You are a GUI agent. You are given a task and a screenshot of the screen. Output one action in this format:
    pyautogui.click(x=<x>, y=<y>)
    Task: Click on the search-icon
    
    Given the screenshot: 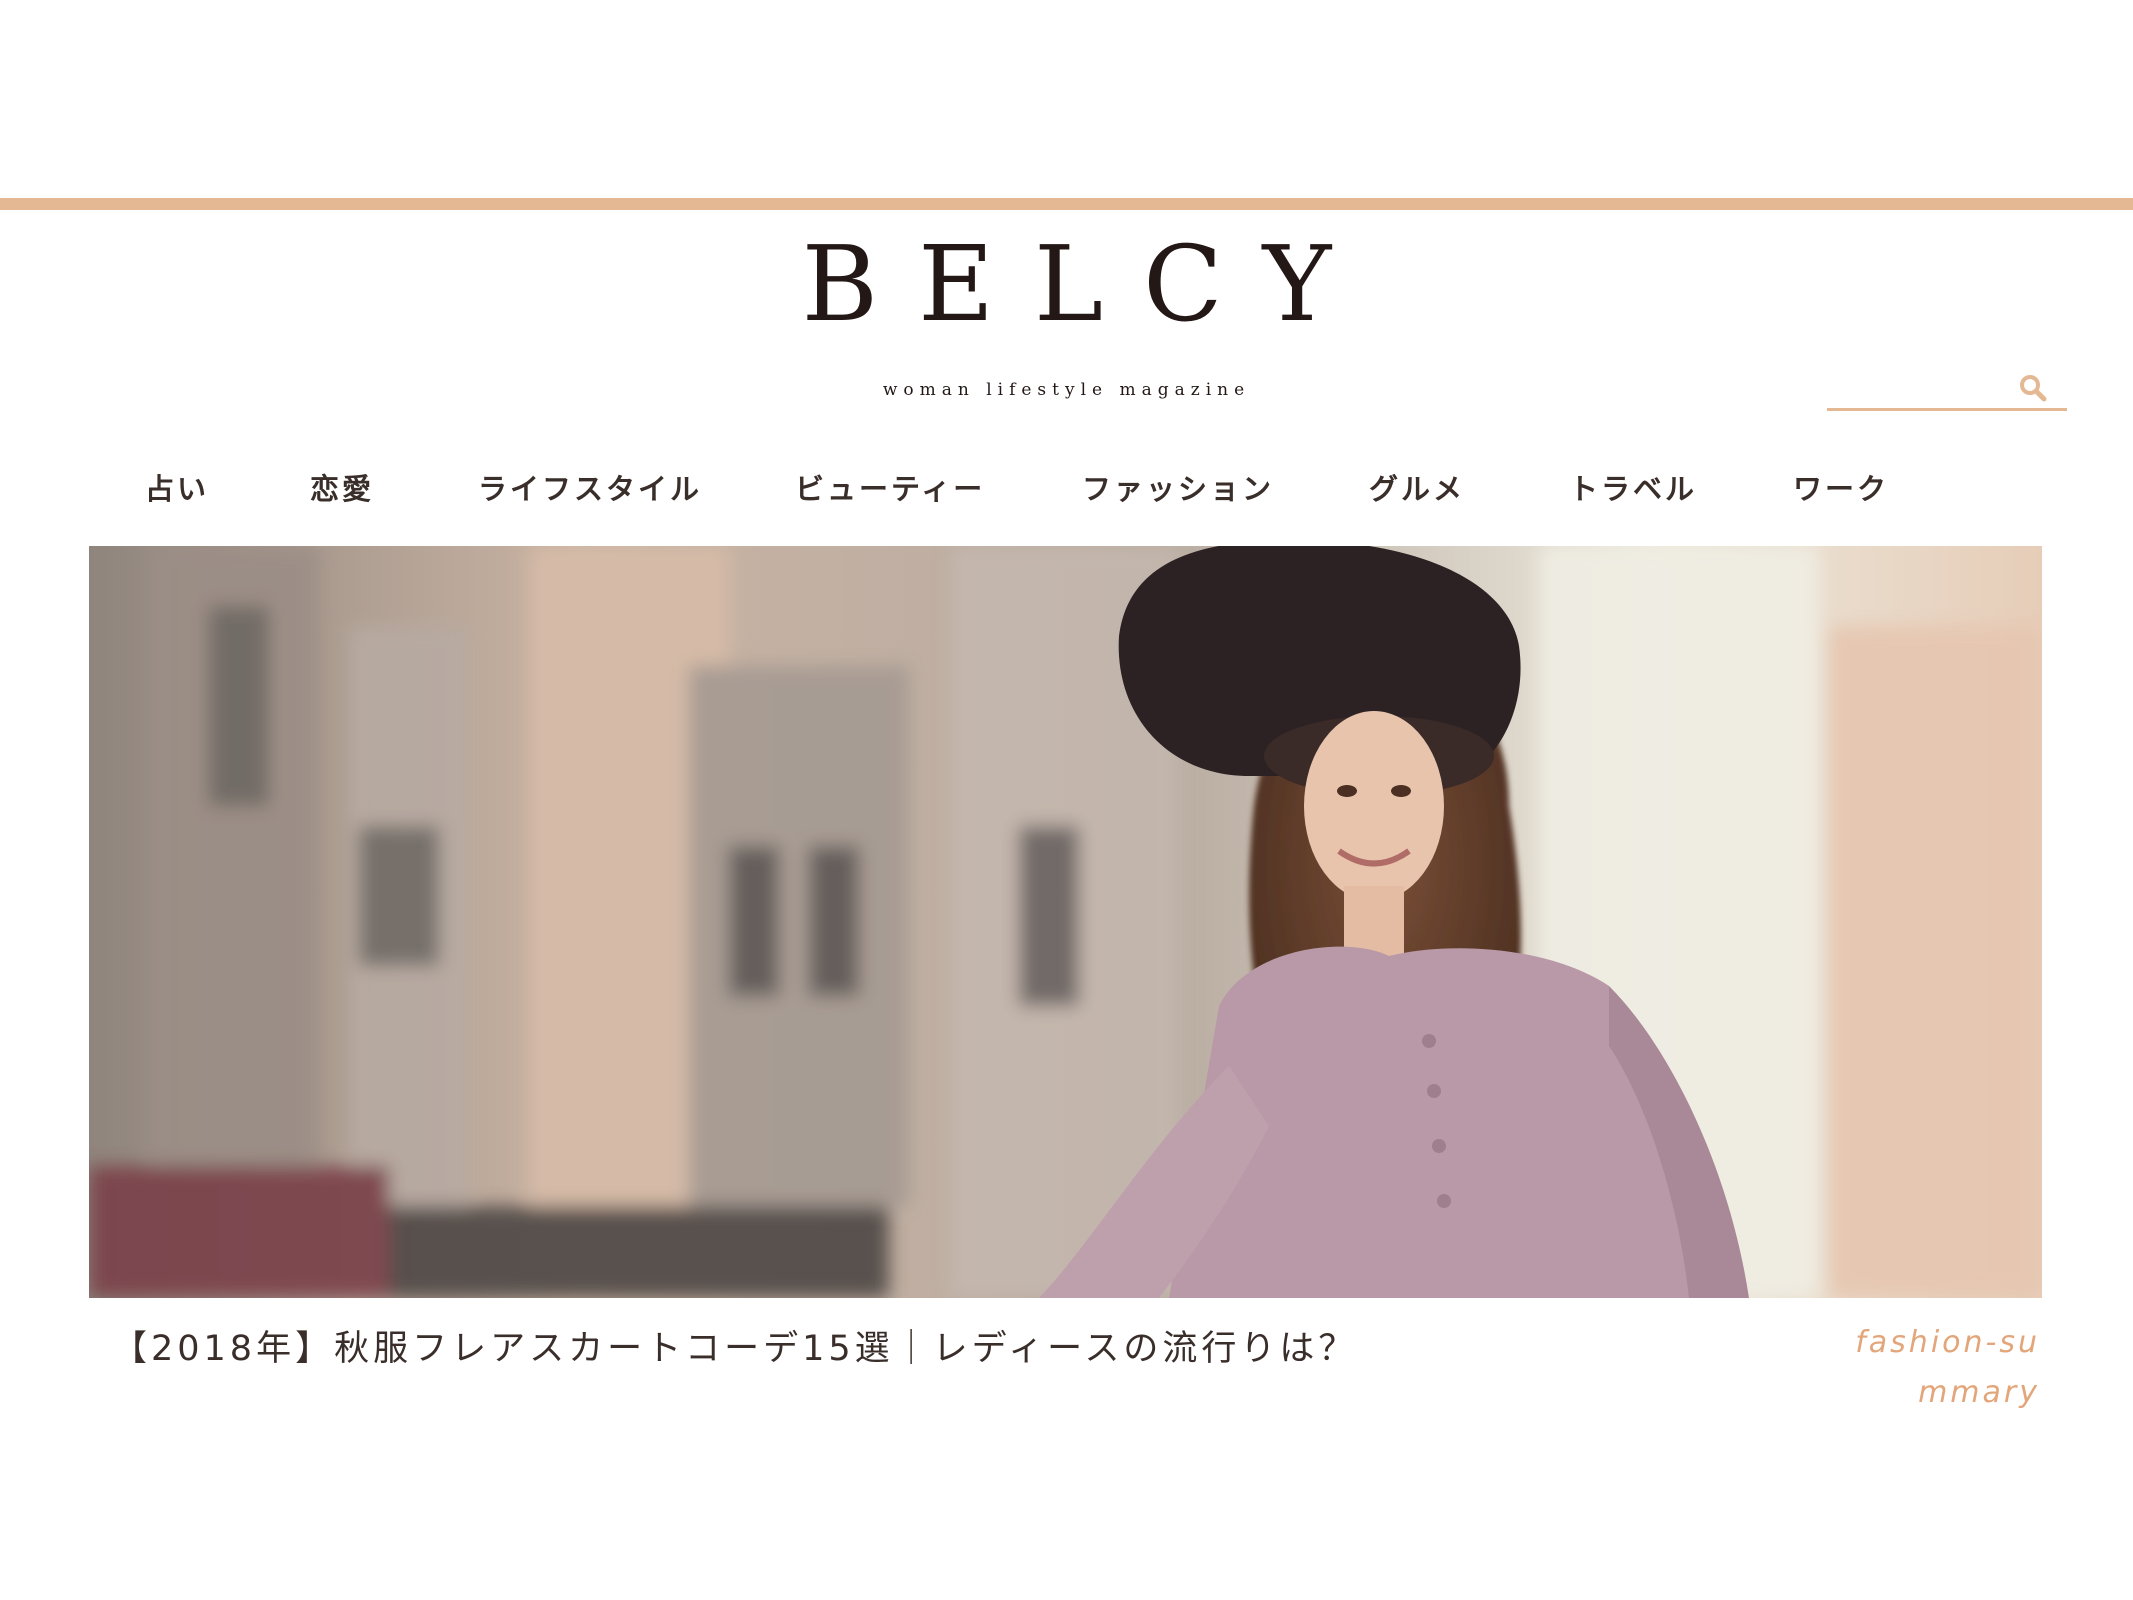 What is the action you would take?
    pyautogui.click(x=2033, y=388)
    